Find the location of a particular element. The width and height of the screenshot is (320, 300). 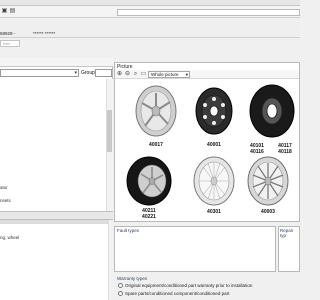

parts-tree-header is located at coordinates (56, 62).